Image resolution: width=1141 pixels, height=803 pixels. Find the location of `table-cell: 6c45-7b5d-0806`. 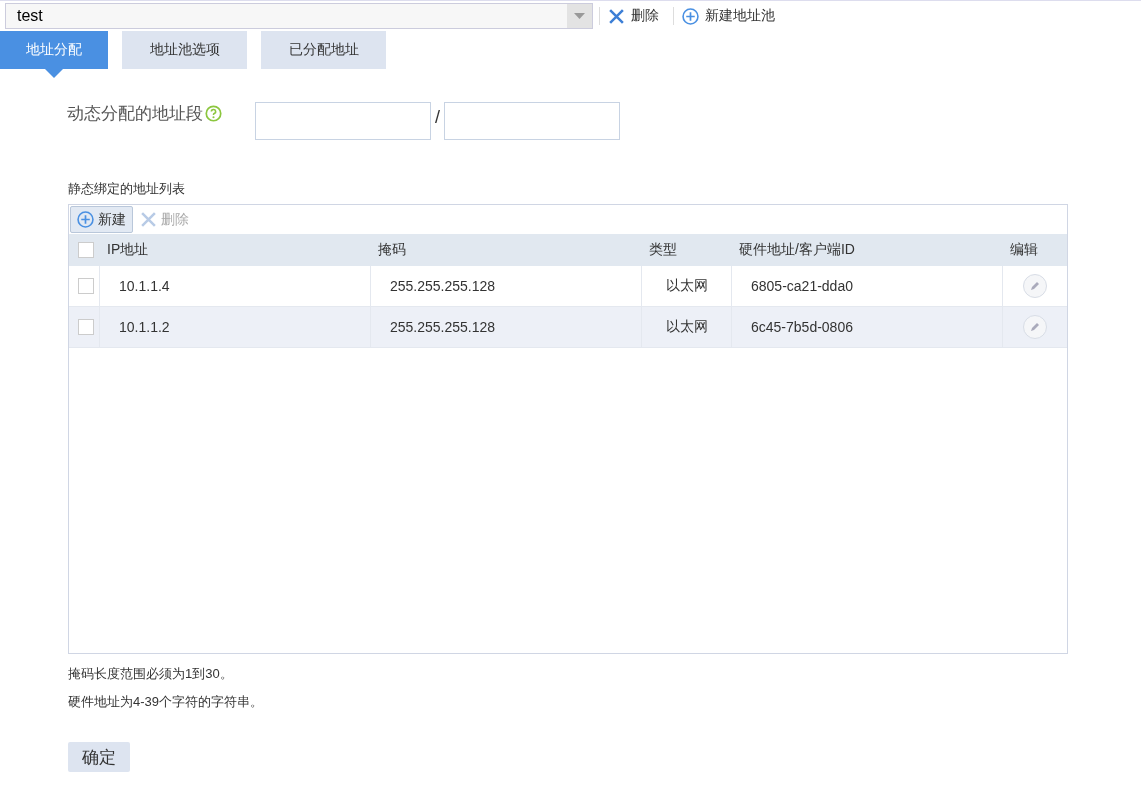

table-cell: 6c45-7b5d-0806 is located at coordinates (866, 327).